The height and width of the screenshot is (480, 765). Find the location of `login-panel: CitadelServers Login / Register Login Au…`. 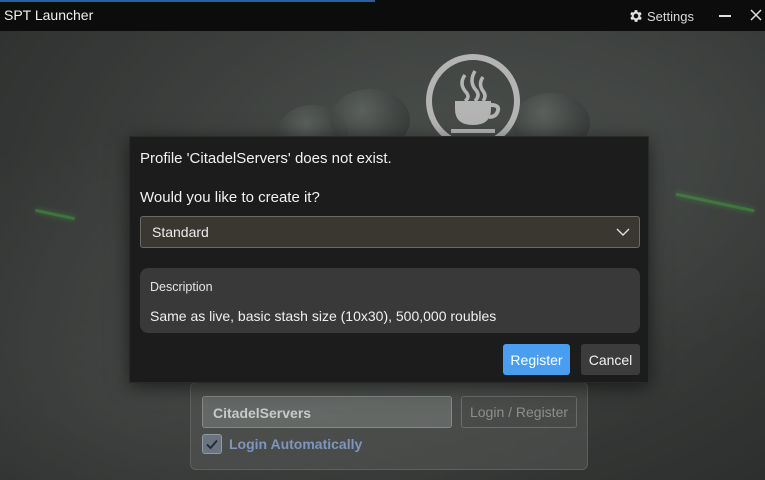

login-panel: CitadelServers Login / Register Login Au… is located at coordinates (389, 426).